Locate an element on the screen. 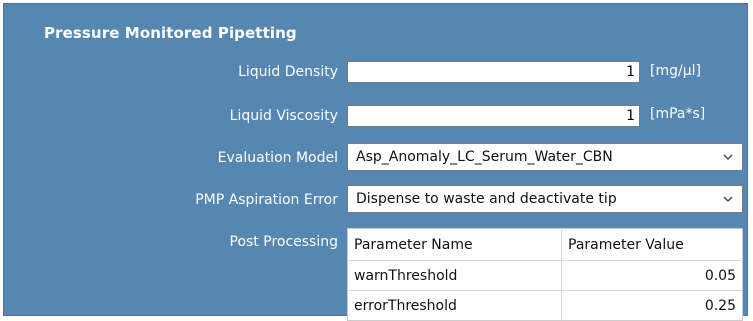 This screenshot has height=321, width=753. liquid-viscosity-input: 1 is located at coordinates (493, 116).